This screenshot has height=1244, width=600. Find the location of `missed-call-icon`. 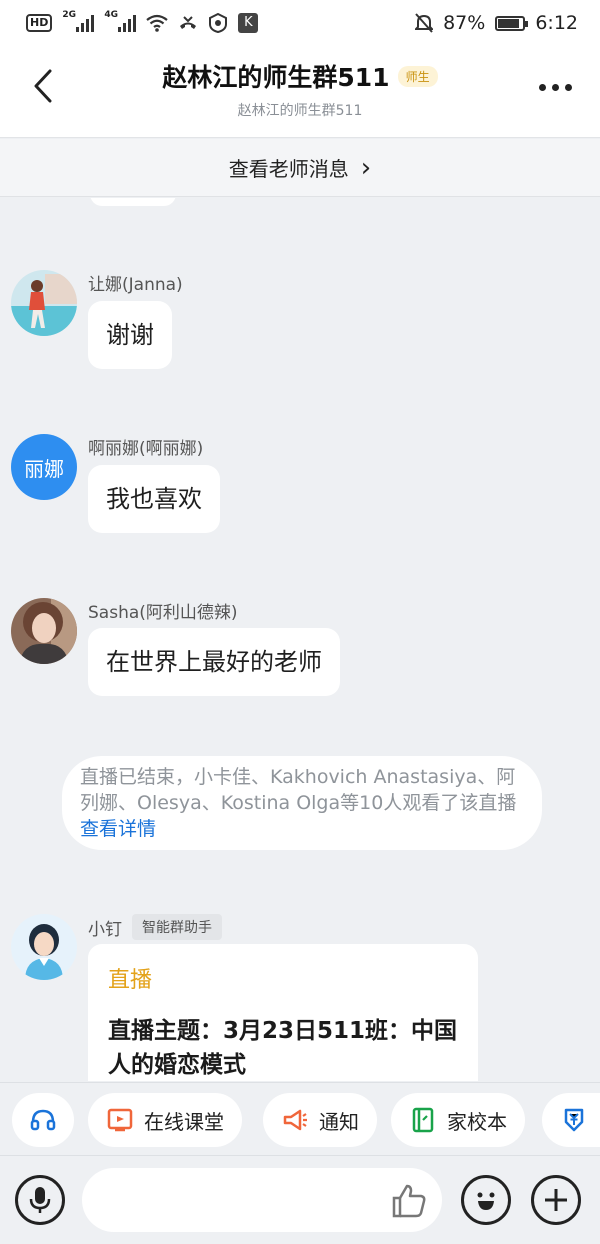

missed-call-icon is located at coordinates (188, 22).